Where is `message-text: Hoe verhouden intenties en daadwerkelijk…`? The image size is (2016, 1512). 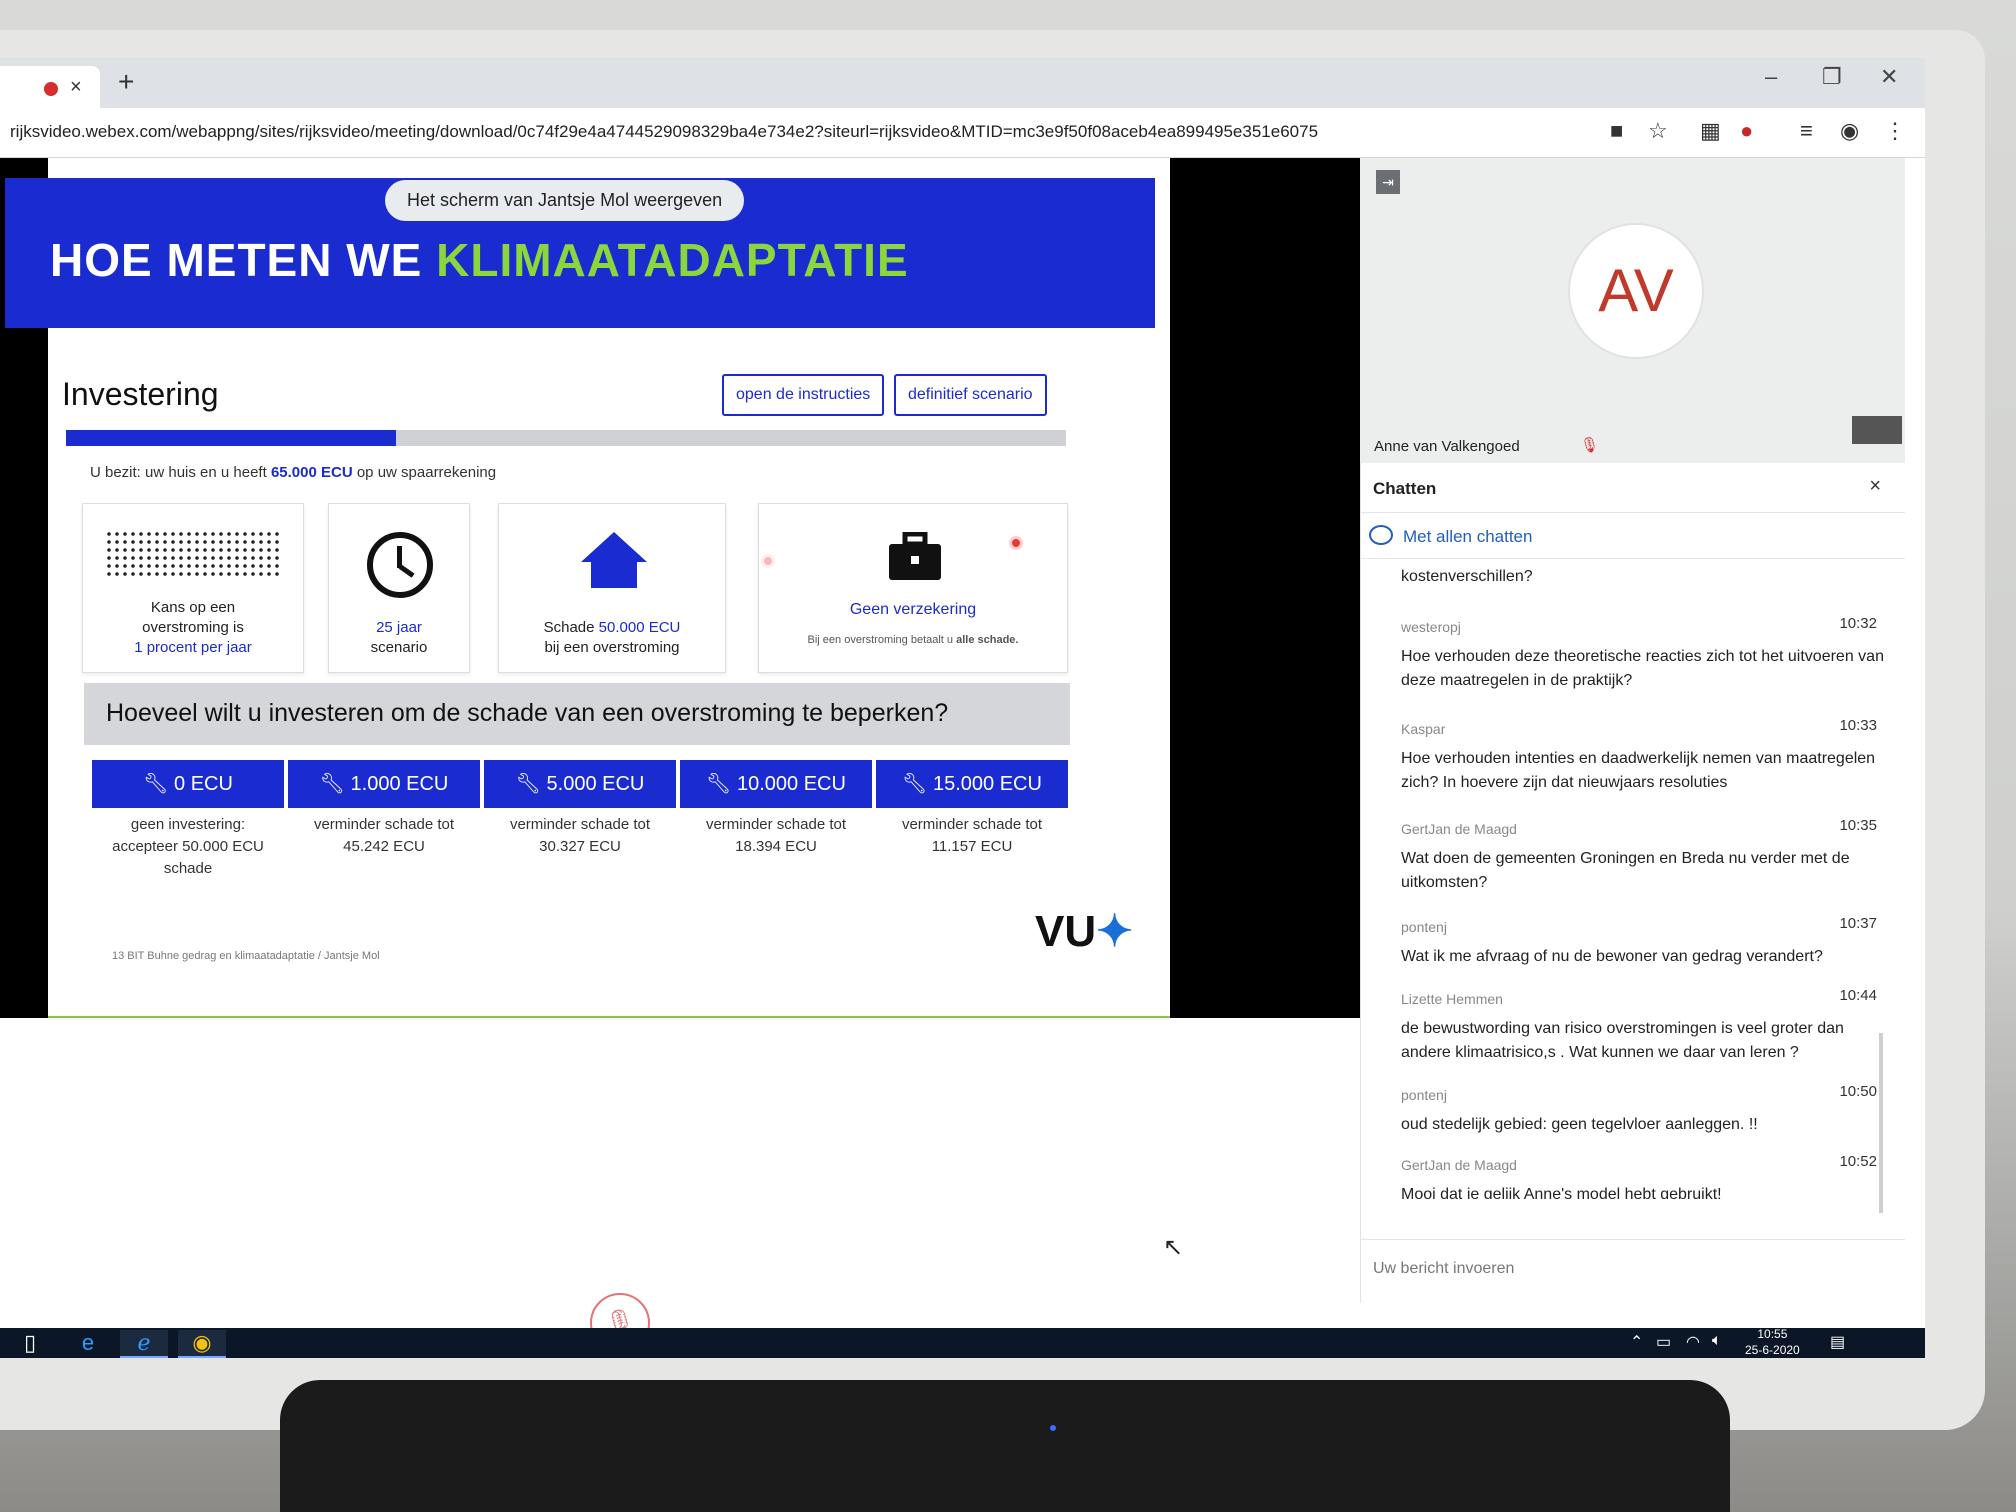 message-text: Hoe verhouden intenties en daadwerkelijk… is located at coordinates (1638, 770).